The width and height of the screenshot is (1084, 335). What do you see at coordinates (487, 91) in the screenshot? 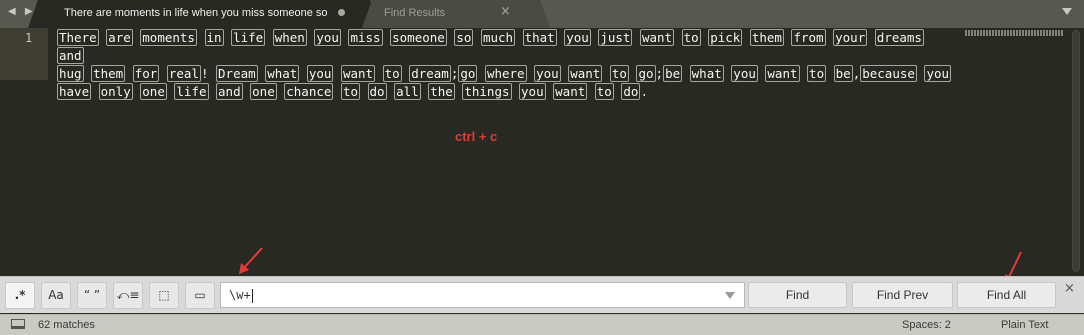
I see `match-highlight: things` at bounding box center [487, 91].